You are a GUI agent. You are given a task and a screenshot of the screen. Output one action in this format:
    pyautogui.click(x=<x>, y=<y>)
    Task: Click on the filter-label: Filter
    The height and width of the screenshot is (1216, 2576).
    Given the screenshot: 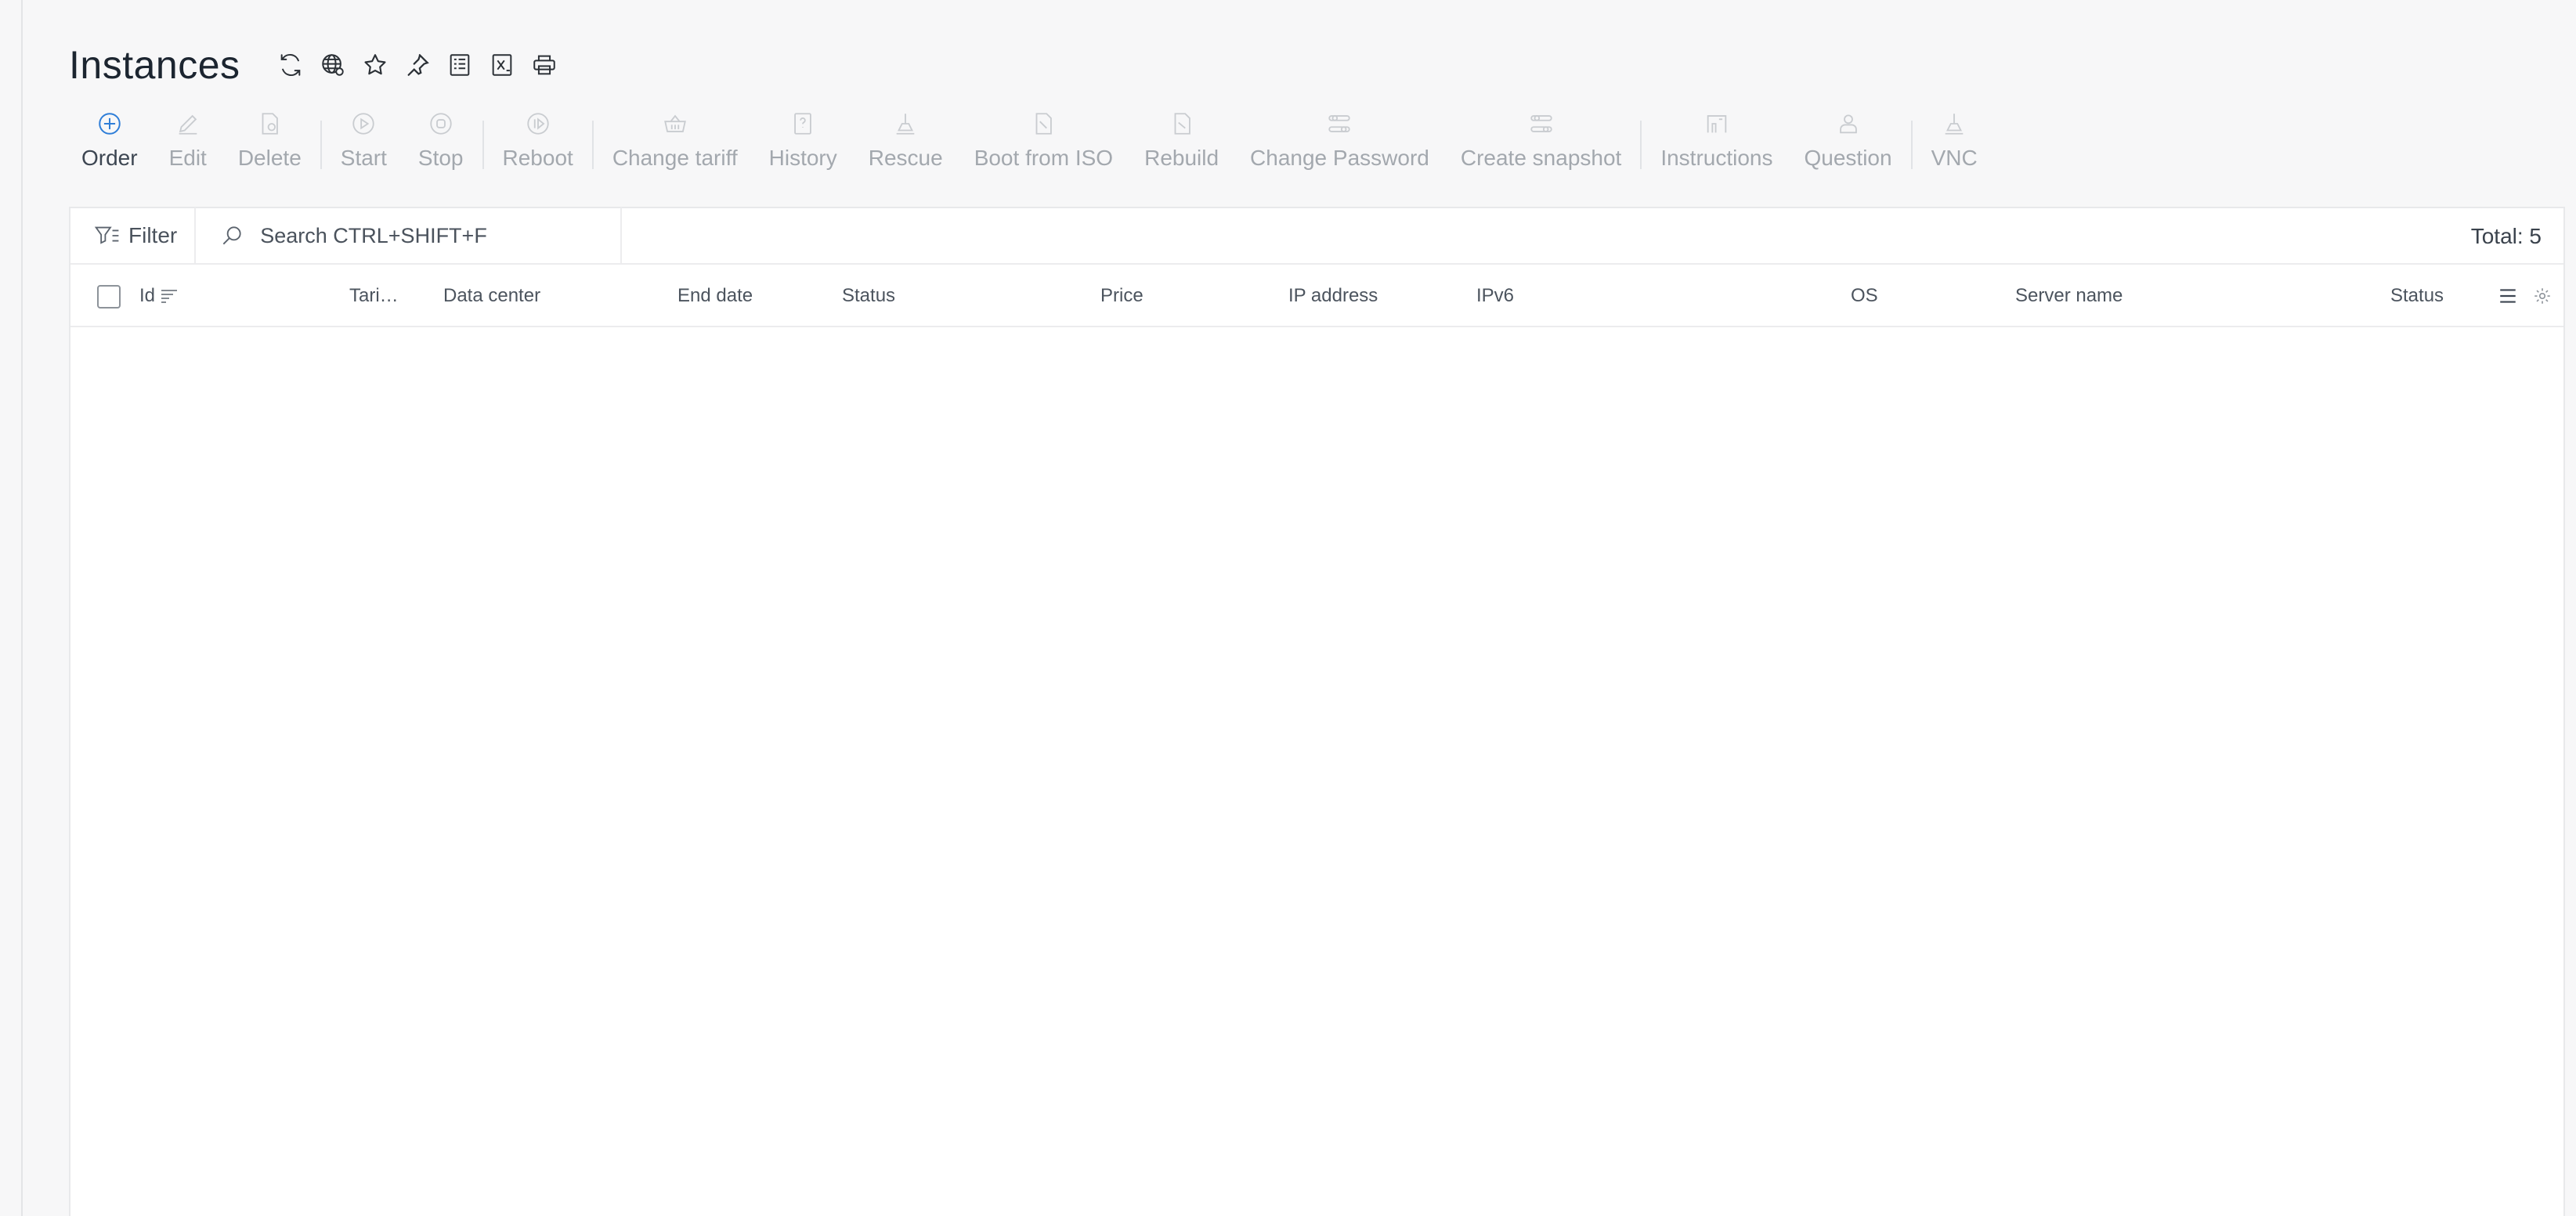 What is the action you would take?
    pyautogui.click(x=153, y=235)
    